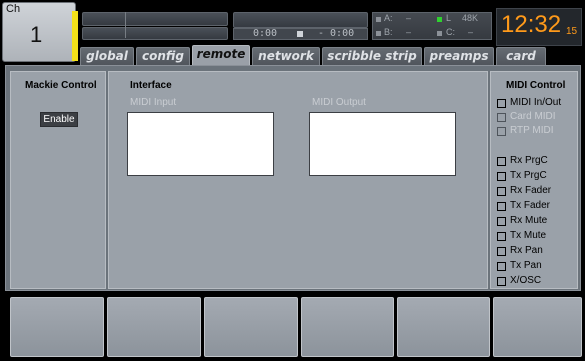 This screenshot has width=585, height=361. Describe the element at coordinates (300, 20) in the screenshot. I see `transport-track-info` at that location.